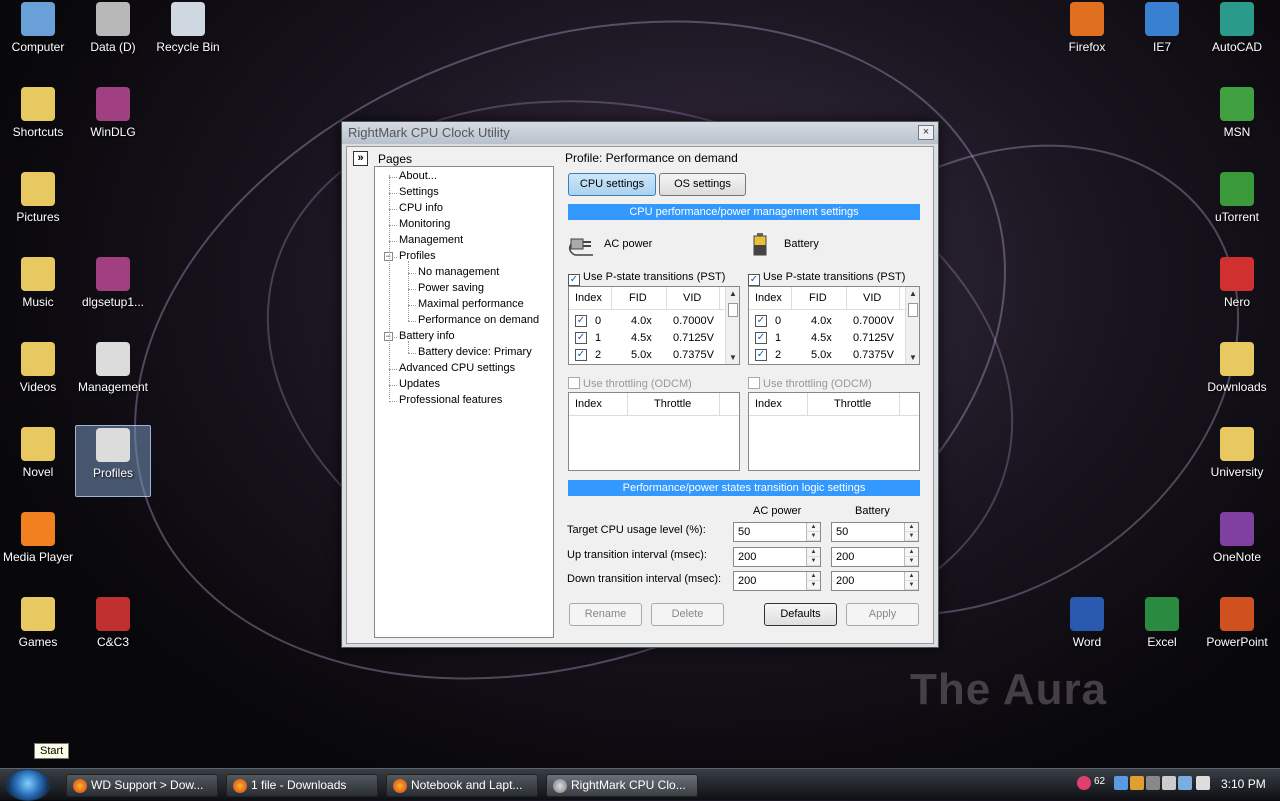 The height and width of the screenshot is (801, 1280). What do you see at coordinates (1087, 631) in the screenshot?
I see `desktop-icon-word: Word` at bounding box center [1087, 631].